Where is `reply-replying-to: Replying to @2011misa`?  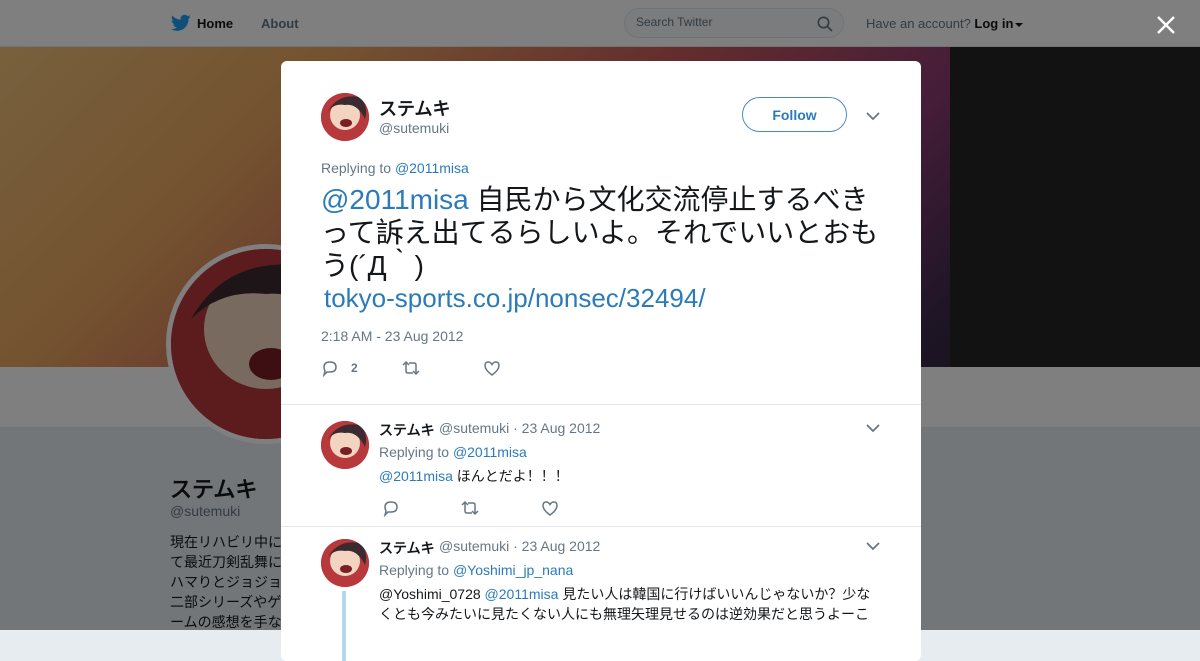
reply-replying-to: Replying to @2011misa is located at coordinates (453, 452).